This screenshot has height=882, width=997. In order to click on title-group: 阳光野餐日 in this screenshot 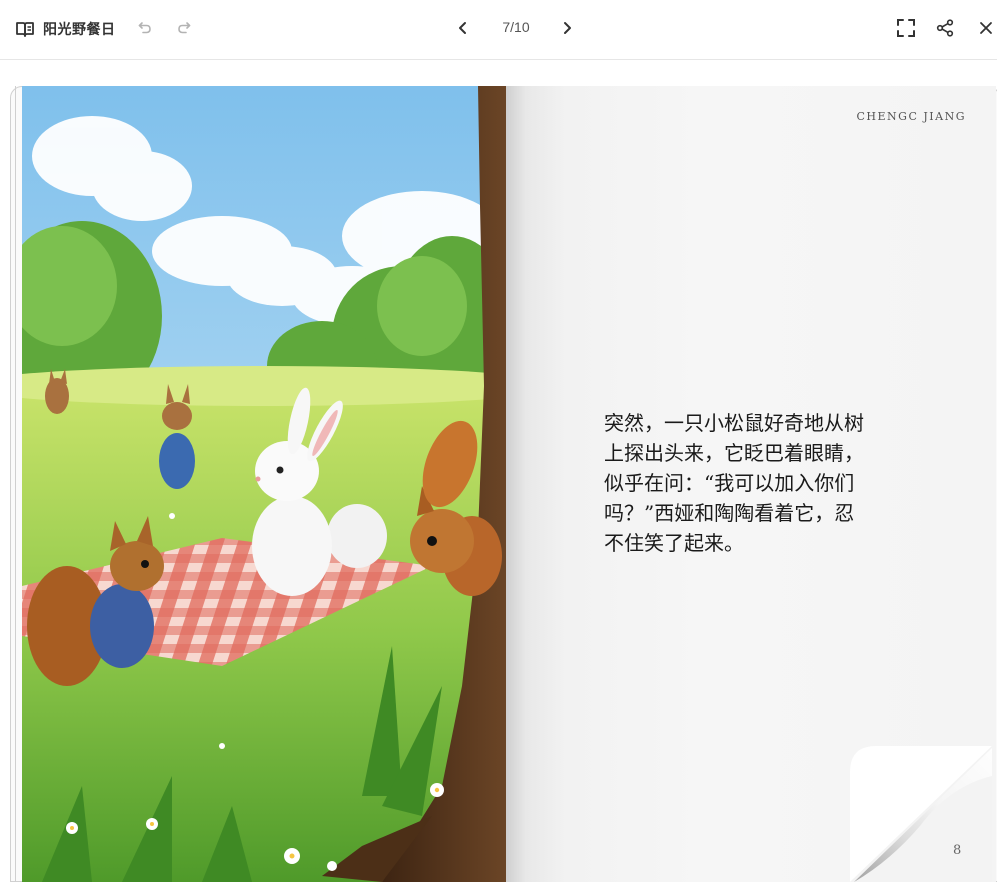, I will do `click(65, 29)`.